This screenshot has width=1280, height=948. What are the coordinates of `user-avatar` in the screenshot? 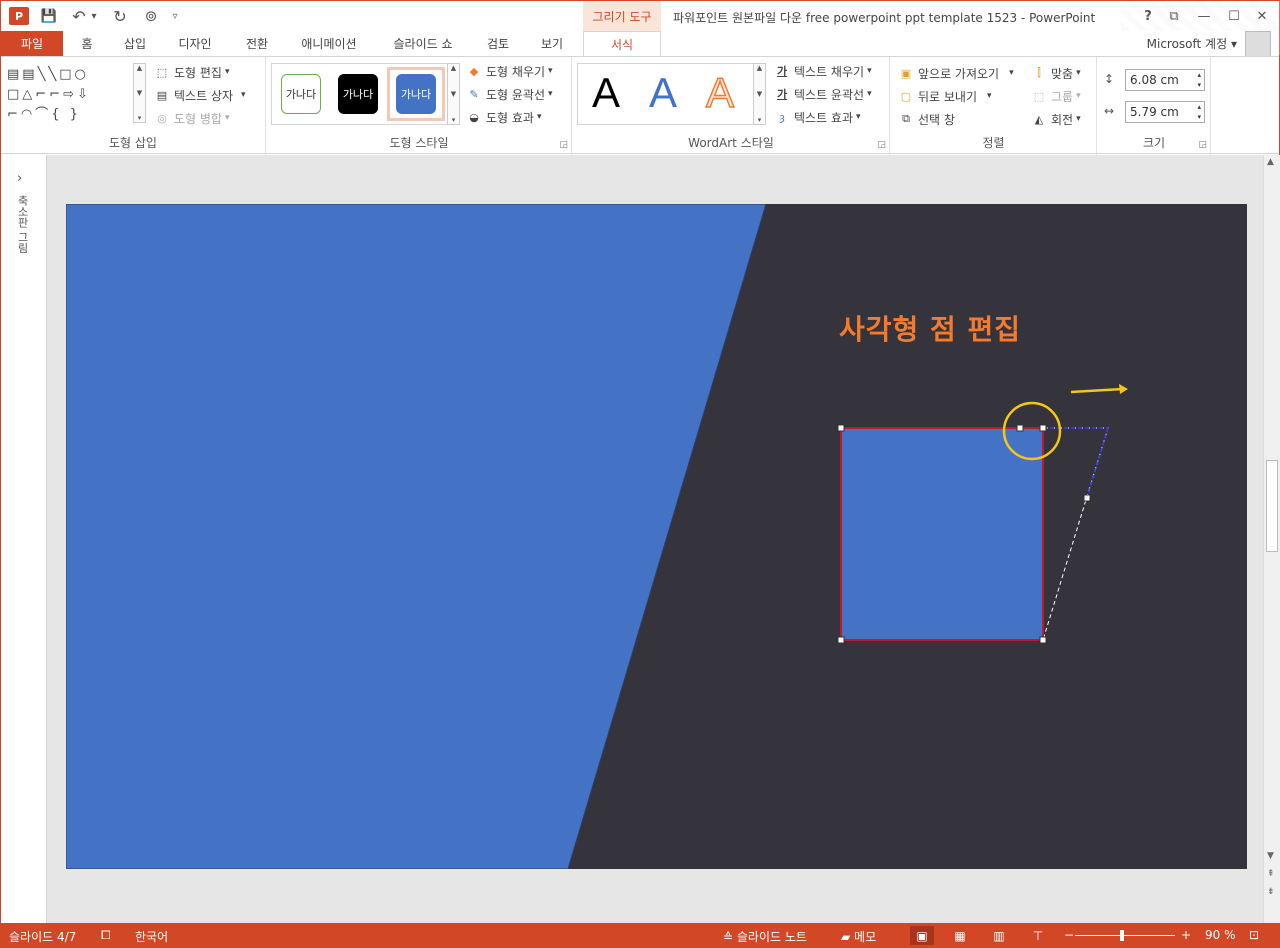 It's located at (1258, 44).